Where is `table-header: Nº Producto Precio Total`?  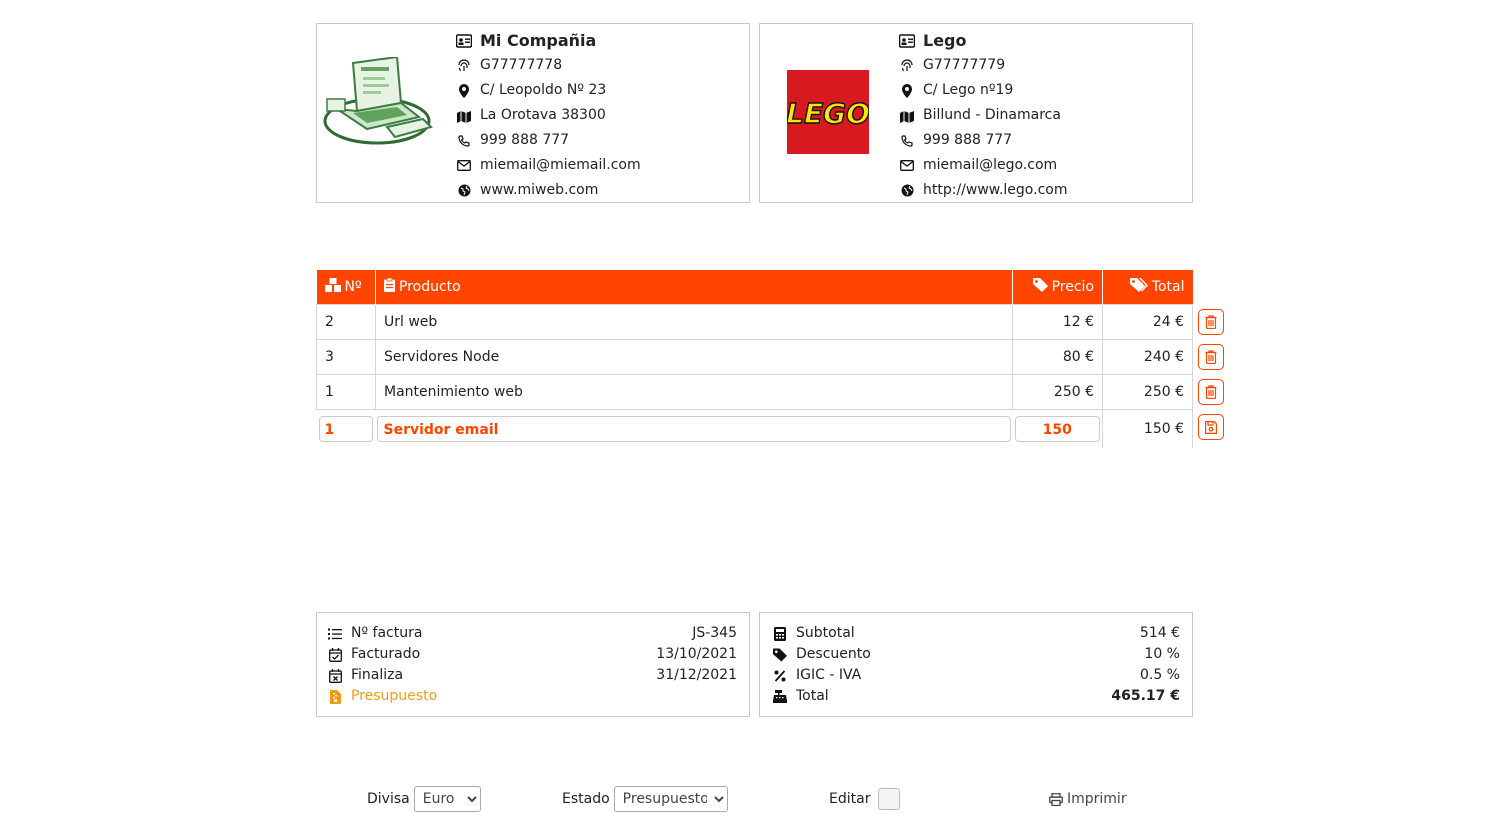 table-header: Nº Producto Precio Total is located at coordinates (754, 287).